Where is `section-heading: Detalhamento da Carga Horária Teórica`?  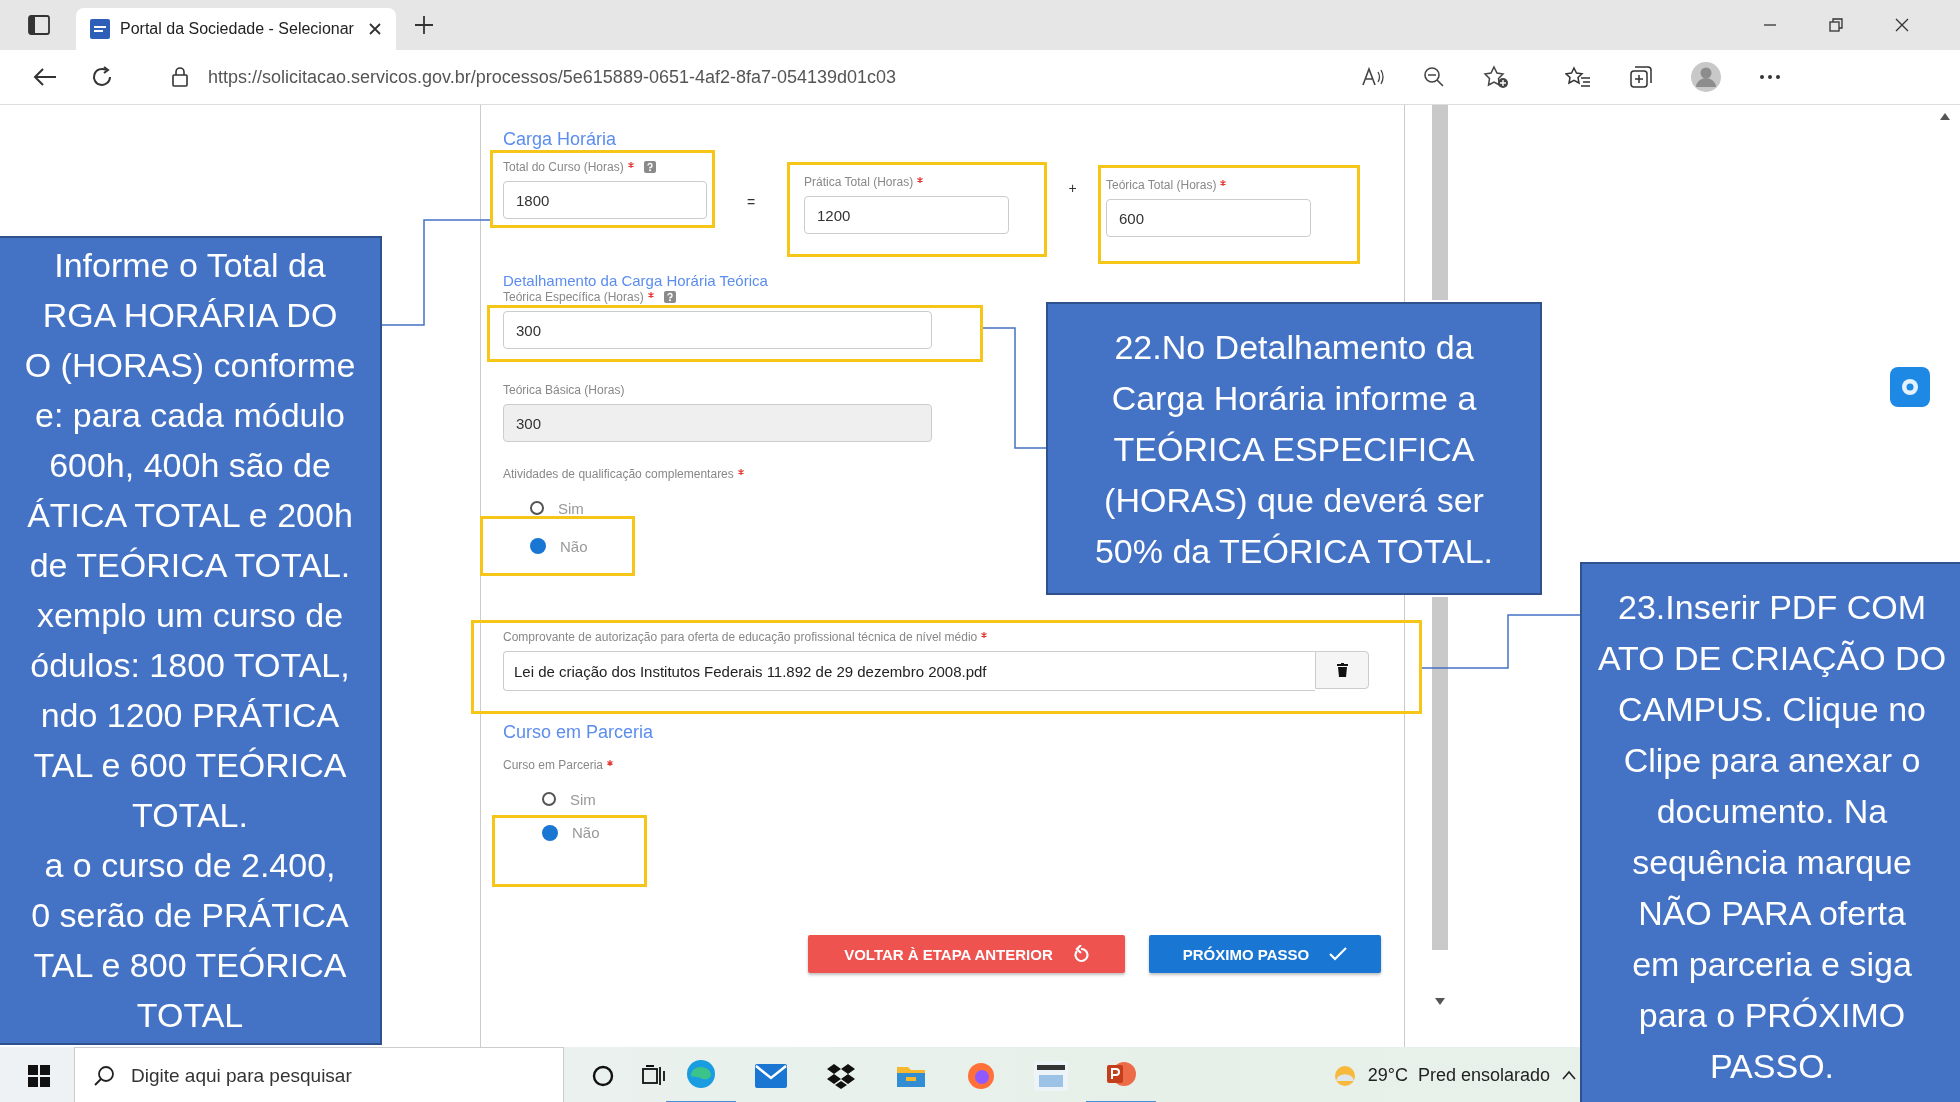
section-heading: Detalhamento da Carga Horária Teórica is located at coordinates (636, 280).